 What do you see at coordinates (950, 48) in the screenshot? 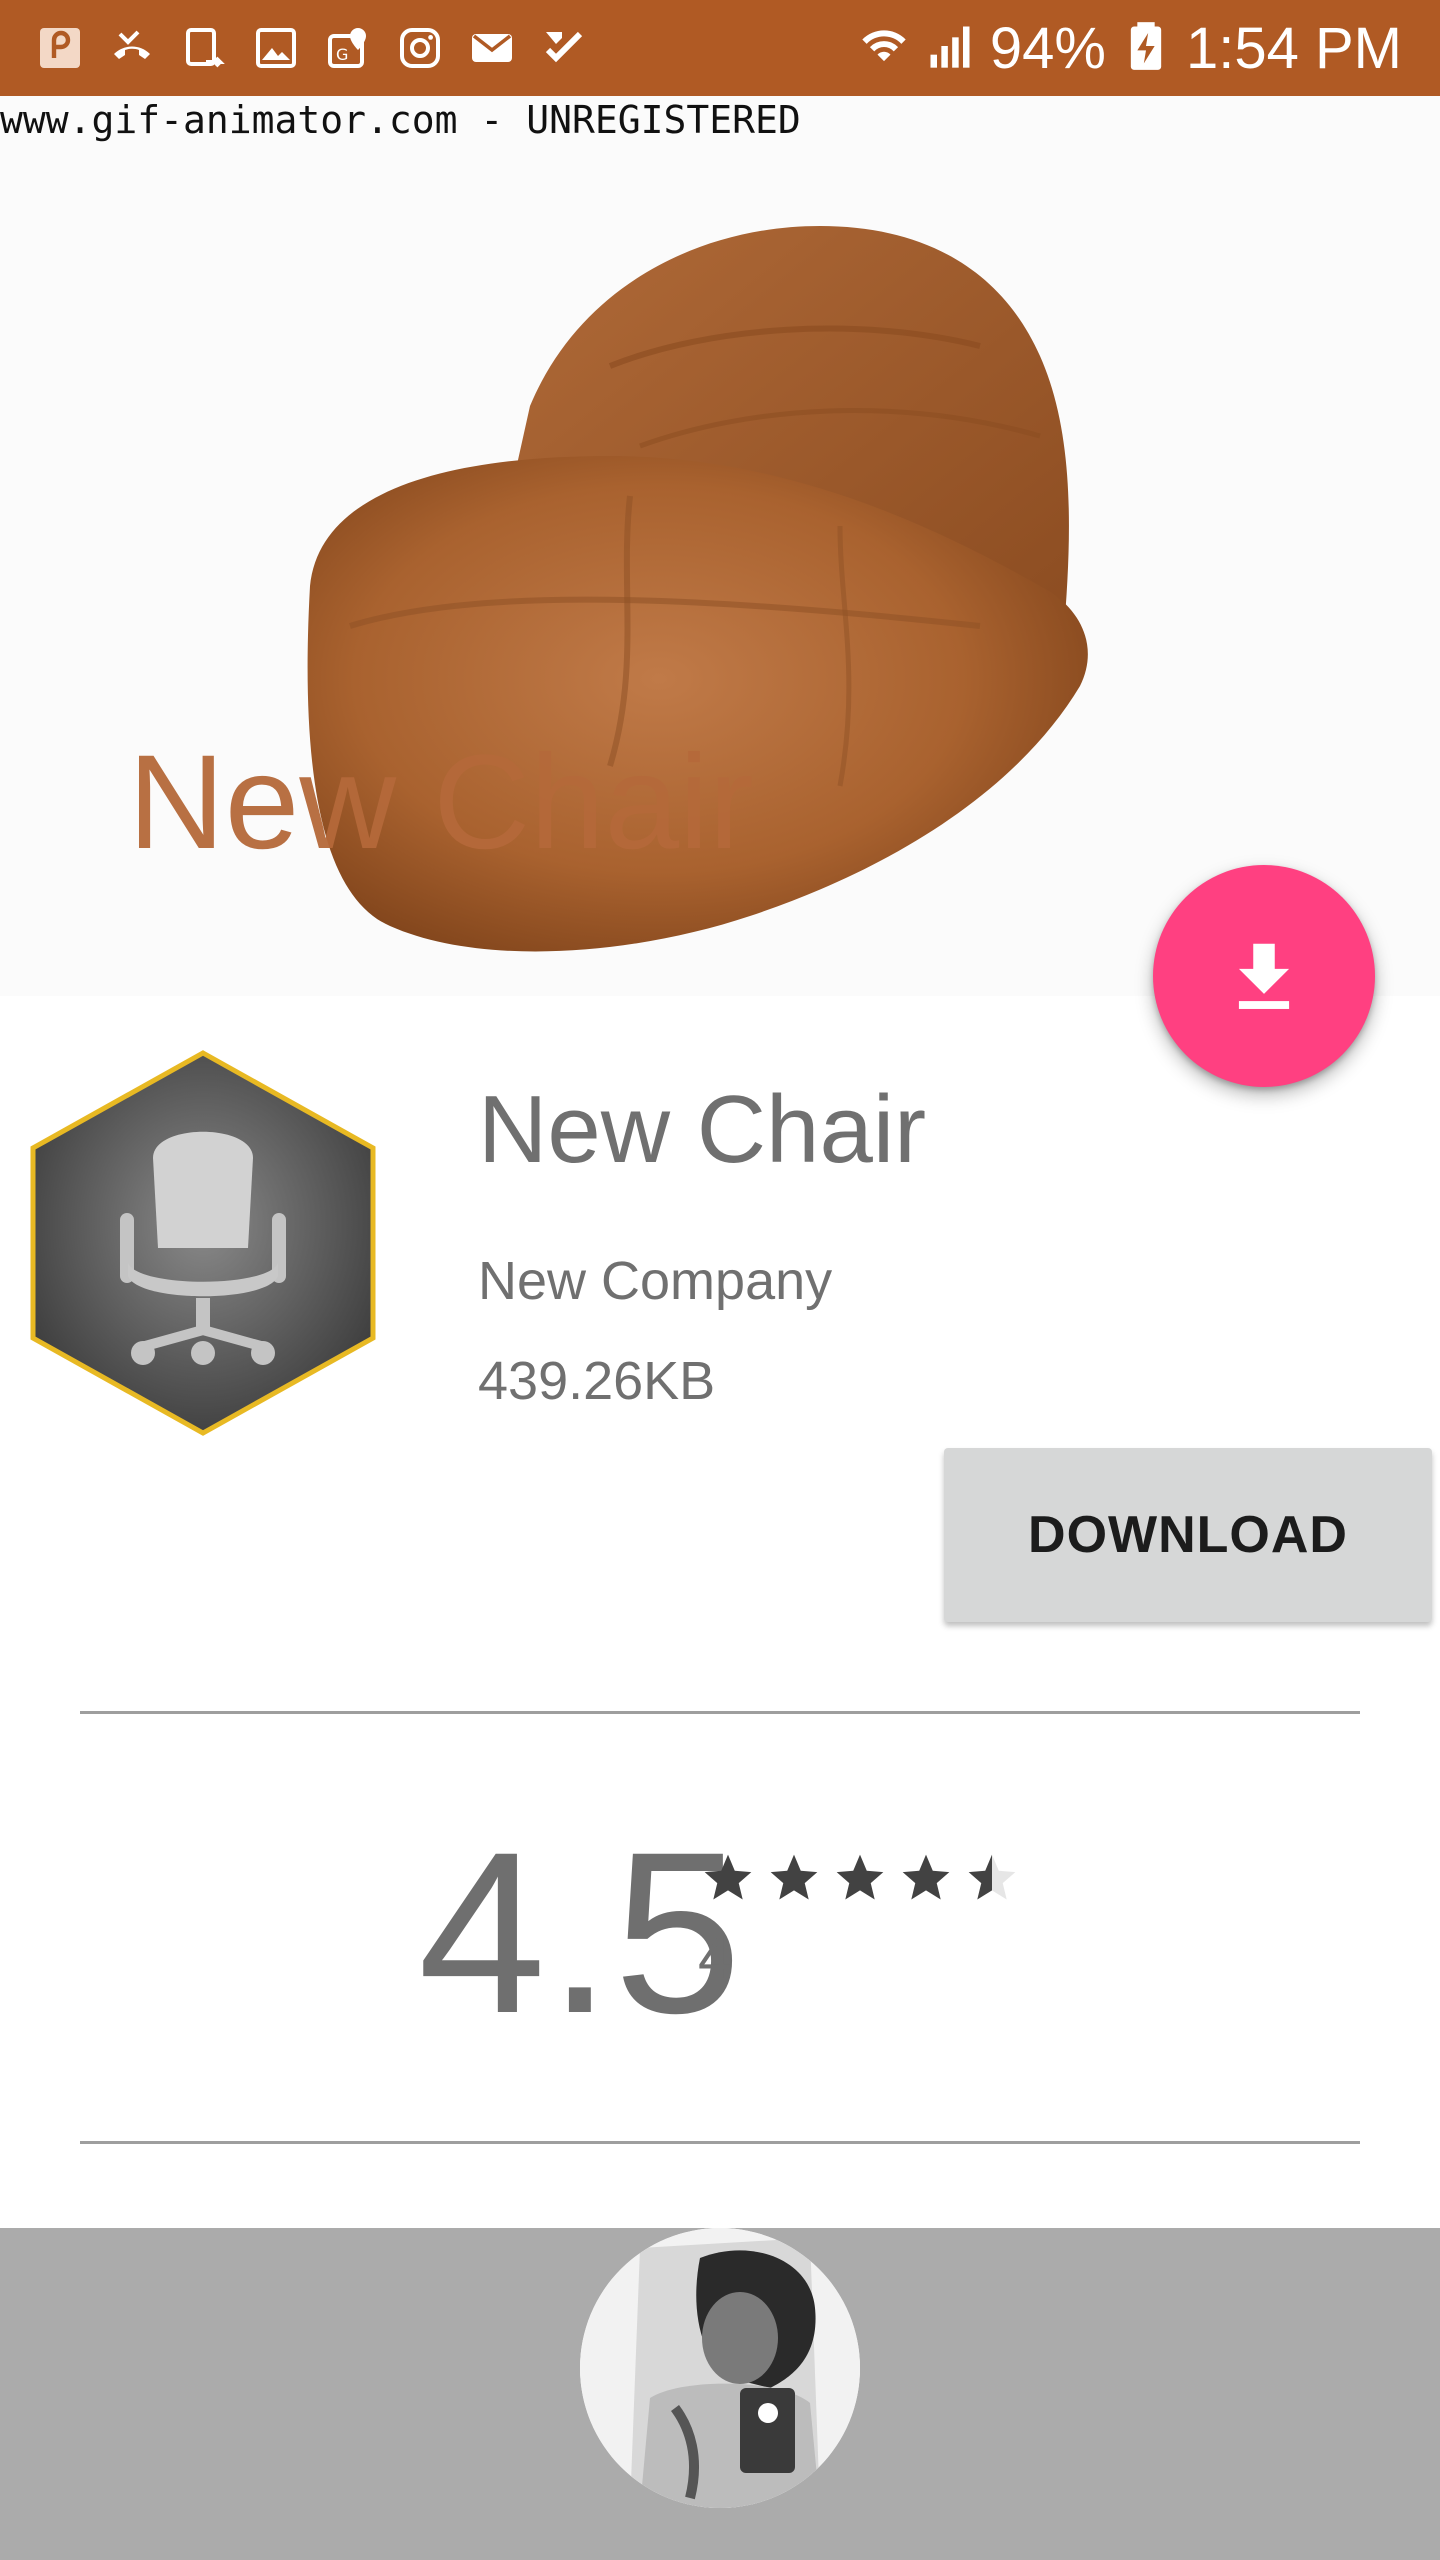
I see `signal-icon` at bounding box center [950, 48].